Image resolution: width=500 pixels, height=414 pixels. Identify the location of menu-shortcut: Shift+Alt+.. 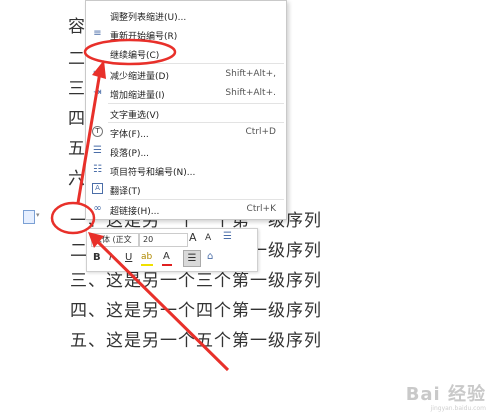
(250, 93).